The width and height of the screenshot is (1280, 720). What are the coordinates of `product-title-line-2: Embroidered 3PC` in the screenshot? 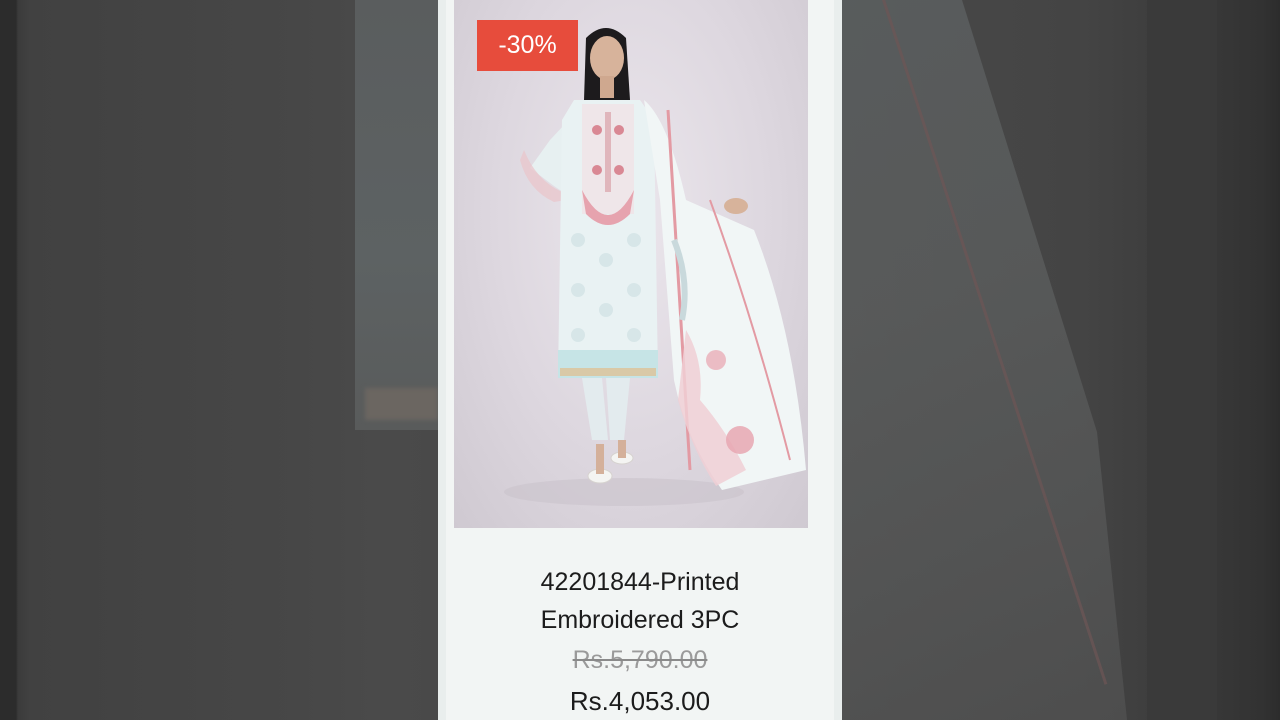 It's located at (640, 620).